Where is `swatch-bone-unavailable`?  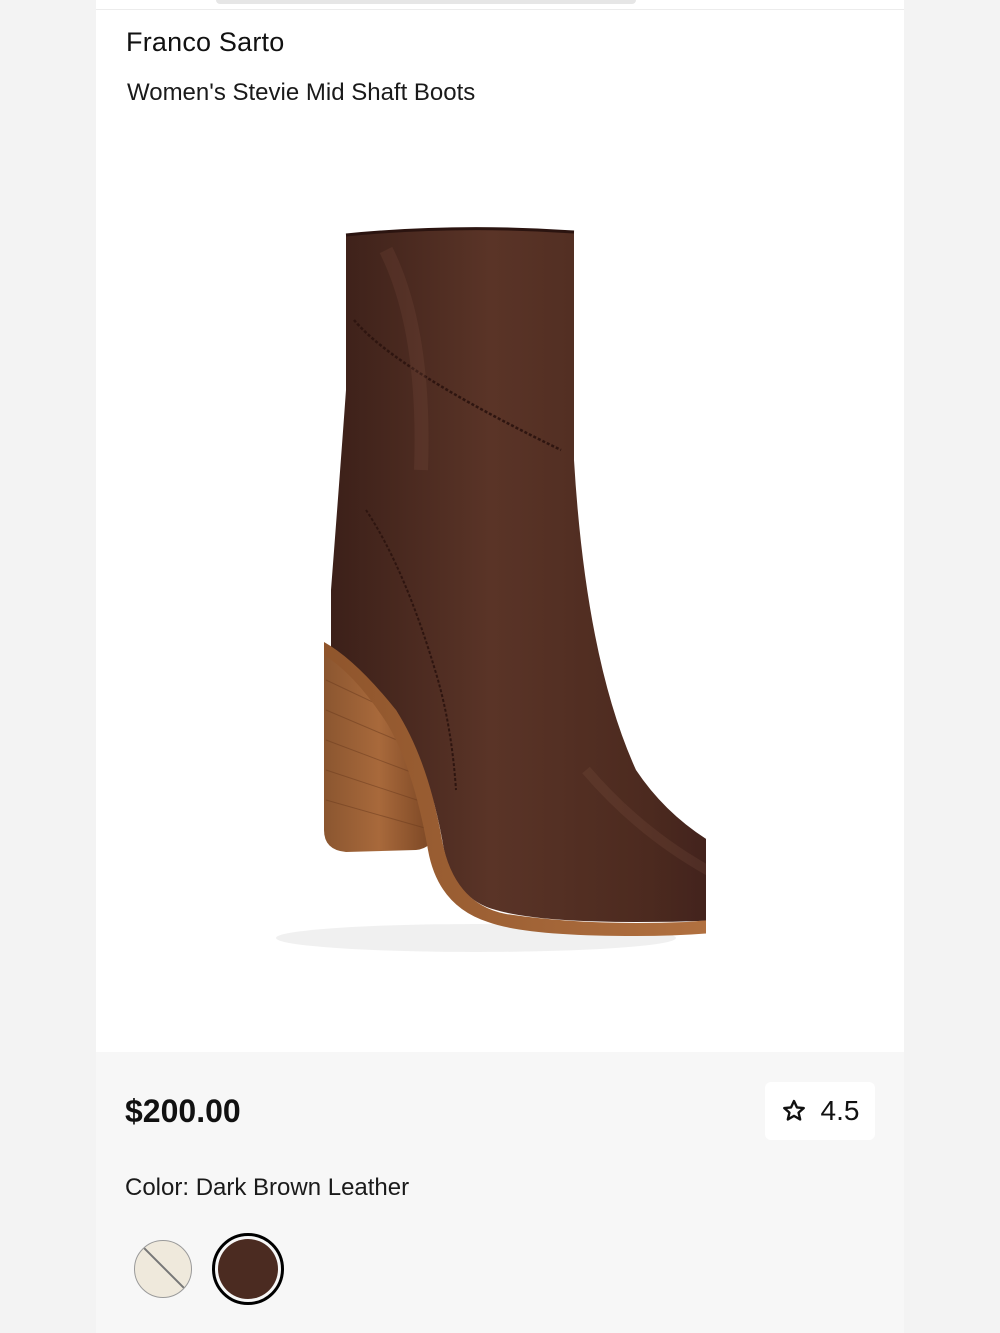
swatch-bone-unavailable is located at coordinates (163, 1269).